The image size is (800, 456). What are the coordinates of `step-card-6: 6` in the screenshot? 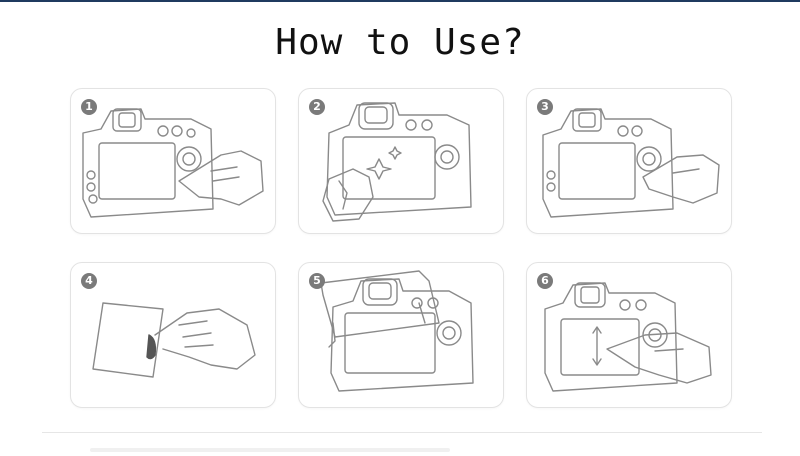 It's located at (629, 335).